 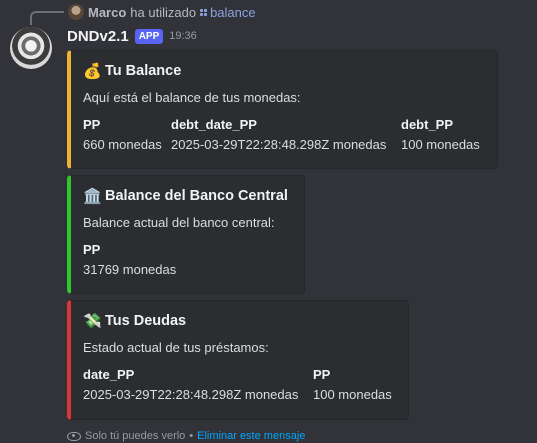 What do you see at coordinates (135, 436) in the screenshot?
I see `ephemeral-note: Solo tú puedes verlo` at bounding box center [135, 436].